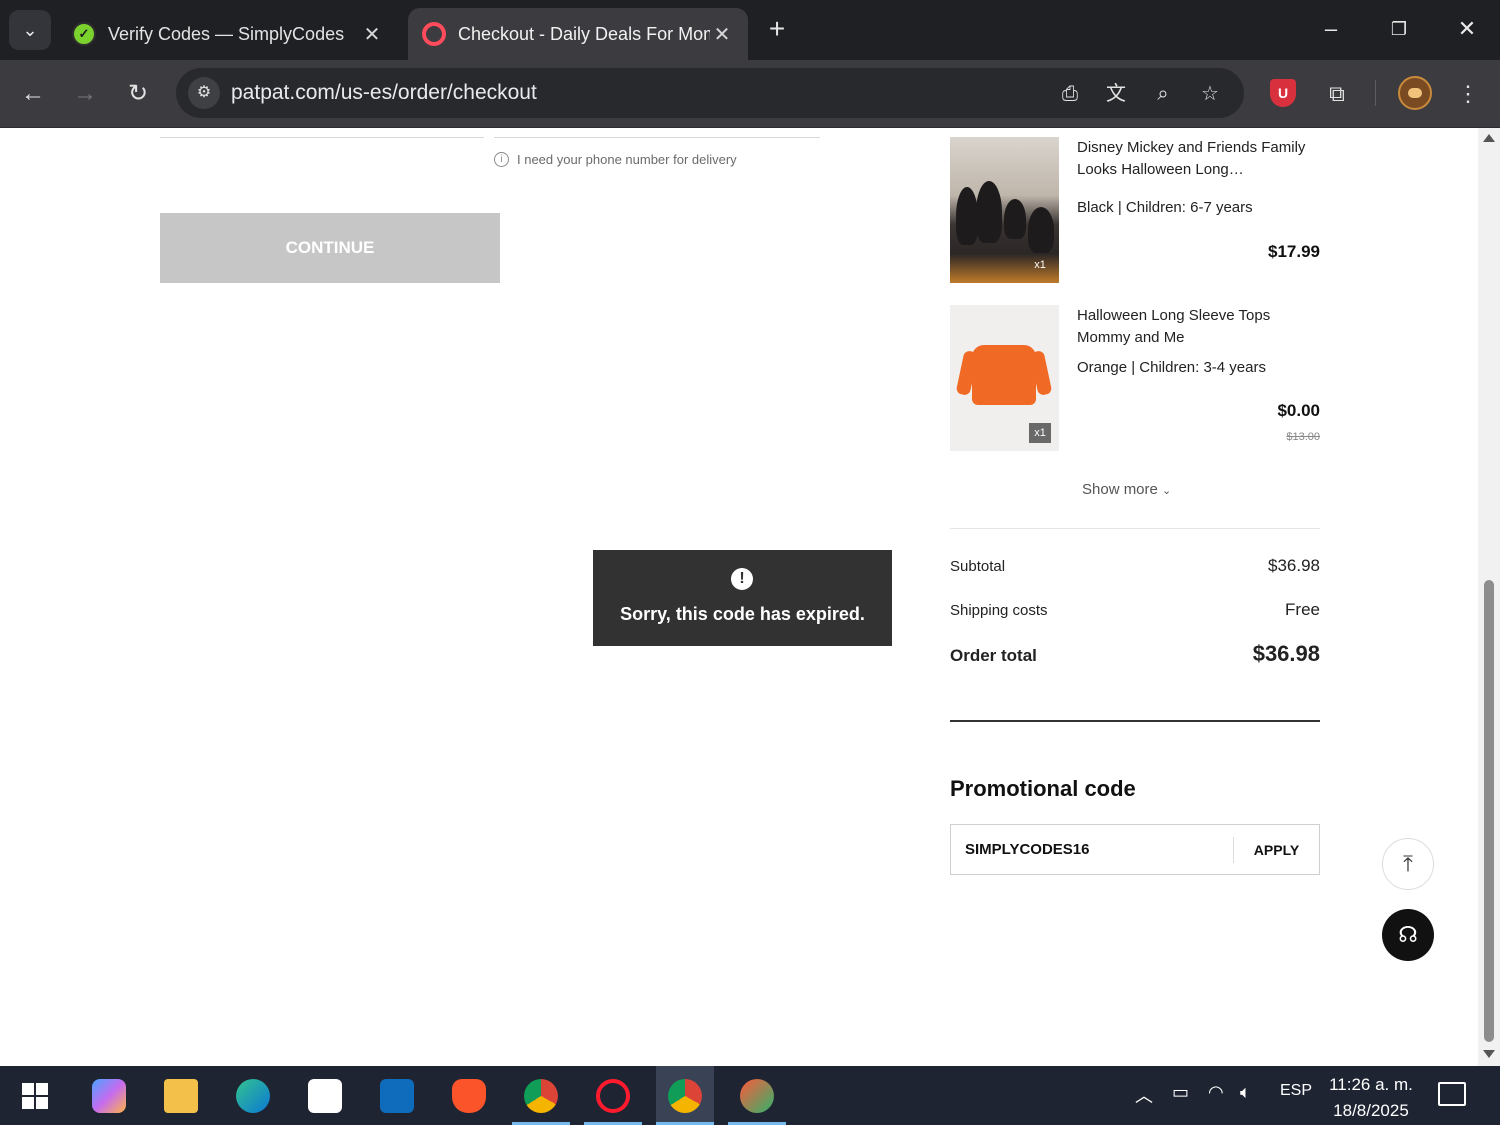 This screenshot has width=1500, height=1125. What do you see at coordinates (1489, 138) in the screenshot?
I see `scroll-up-icon` at bounding box center [1489, 138].